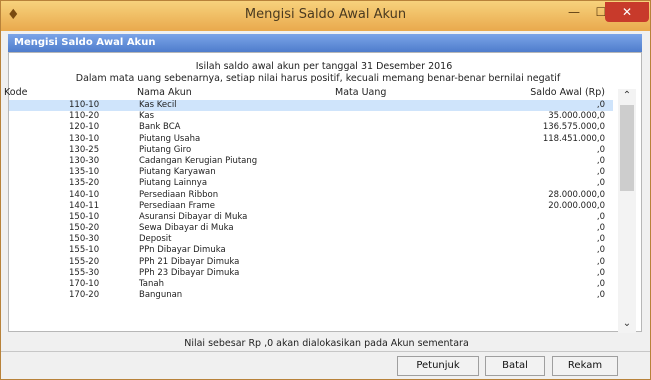 This screenshot has width=651, height=380. Describe the element at coordinates (186, 228) in the screenshot. I see `row-nama-akun: Sewa Dibayar di Muka` at that location.